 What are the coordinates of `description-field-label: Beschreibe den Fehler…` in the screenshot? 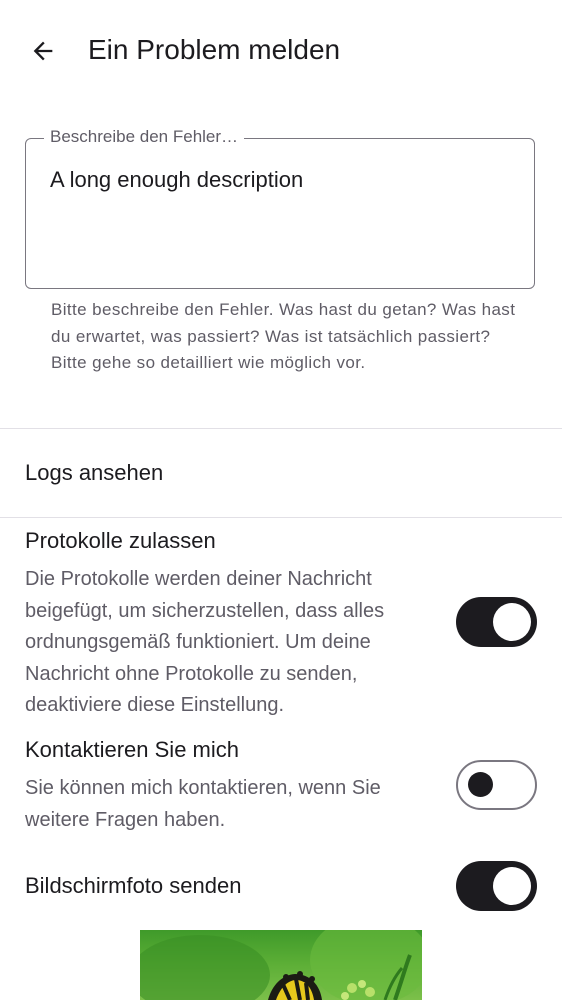 It's located at (144, 137).